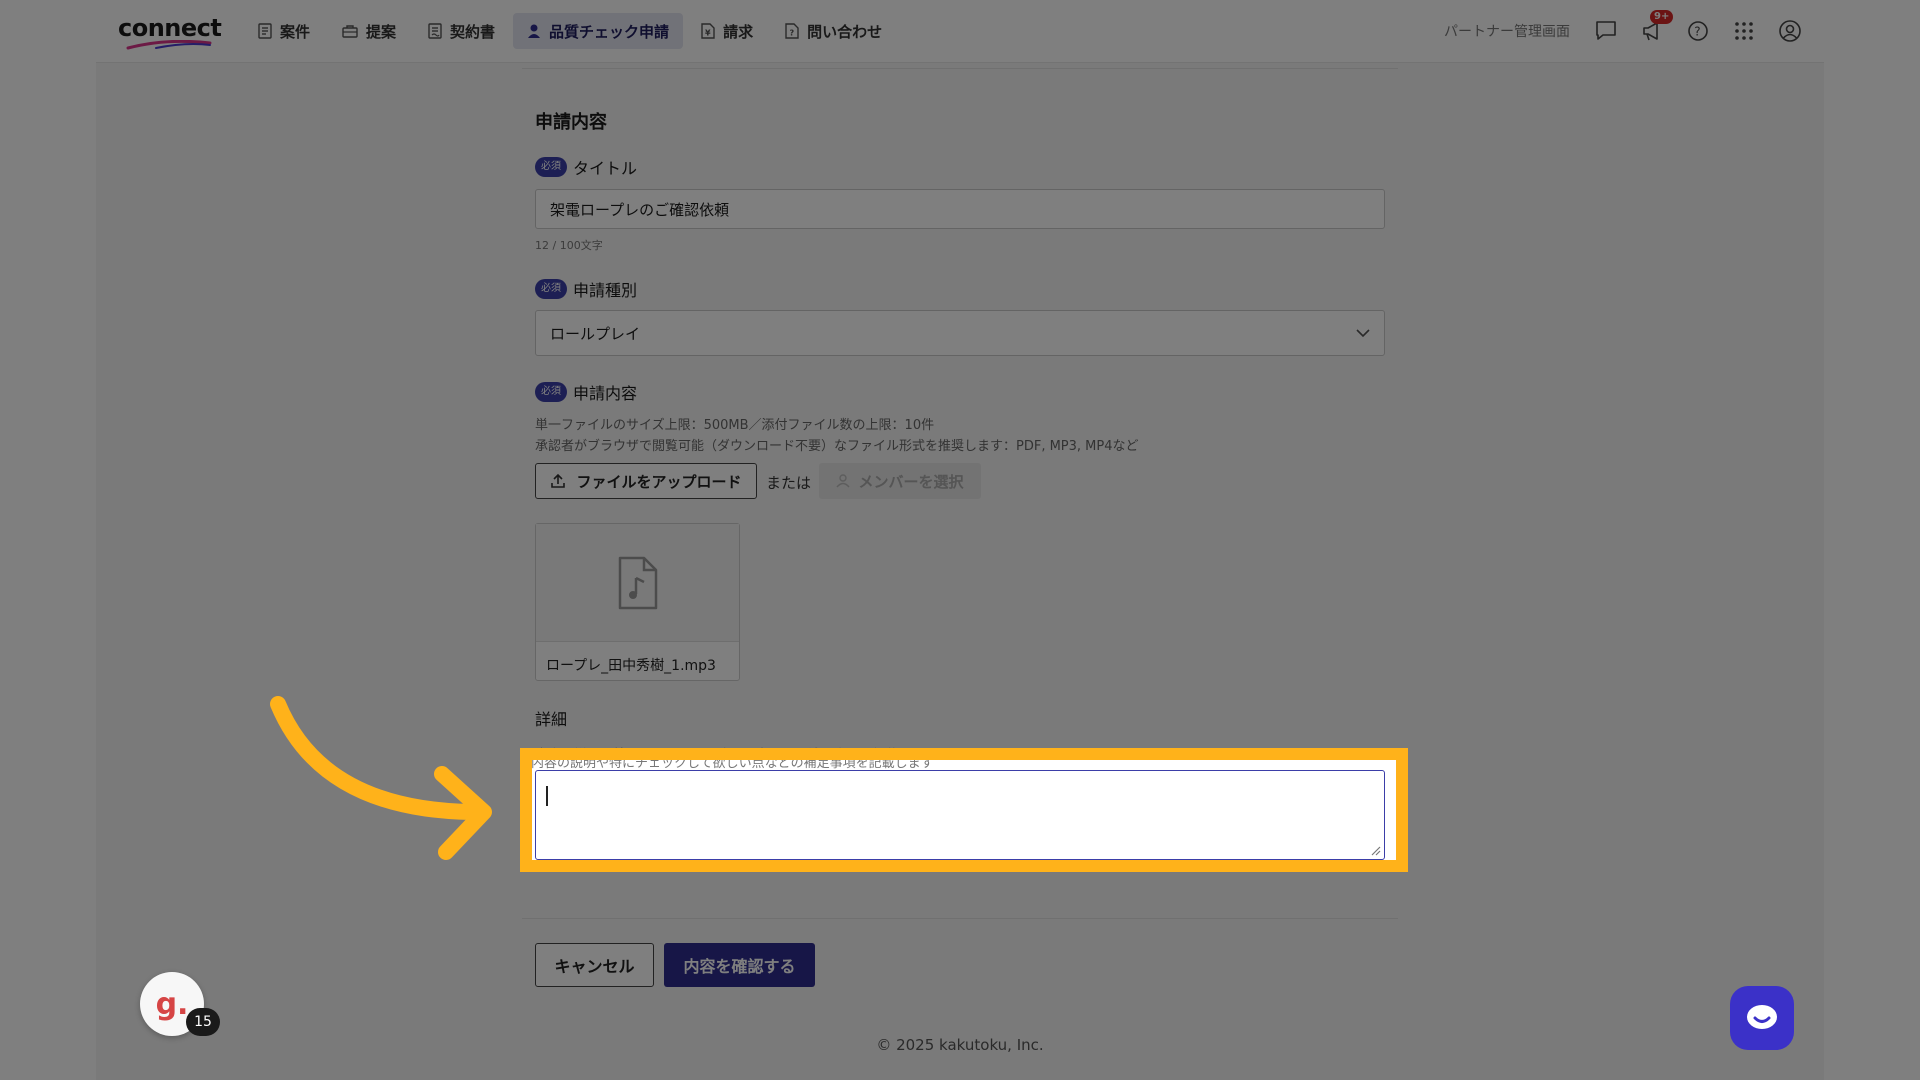 Image resolution: width=1920 pixels, height=1080 pixels. What do you see at coordinates (960, 815) in the screenshot?
I see `highlight-detail-textarea` at bounding box center [960, 815].